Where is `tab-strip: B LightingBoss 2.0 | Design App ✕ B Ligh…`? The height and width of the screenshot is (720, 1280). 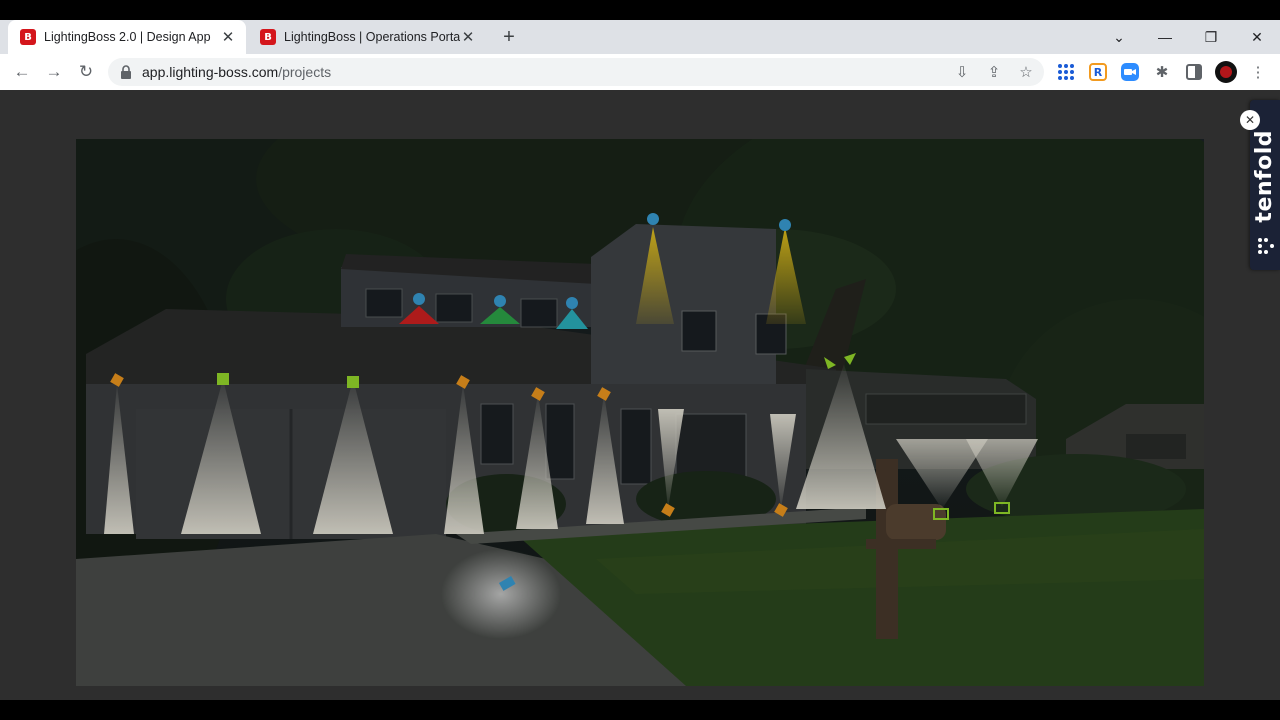
tab-strip: B LightingBoss 2.0 | Design App ✕ B Ligh… is located at coordinates (640, 37).